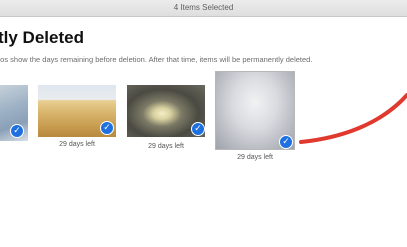 The width and height of the screenshot is (407, 247). What do you see at coordinates (353, 118) in the screenshot?
I see `annotation-arrow-icon` at bounding box center [353, 118].